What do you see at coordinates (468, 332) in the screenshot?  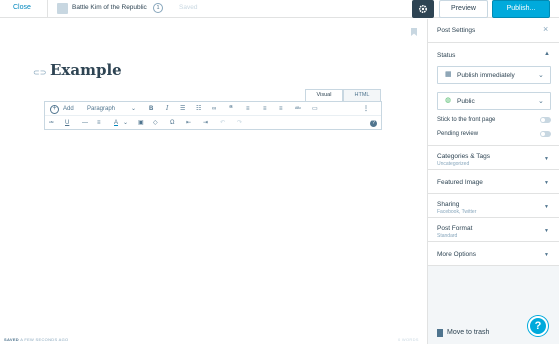 I see `move-to-trash-label: Move to trash` at bounding box center [468, 332].